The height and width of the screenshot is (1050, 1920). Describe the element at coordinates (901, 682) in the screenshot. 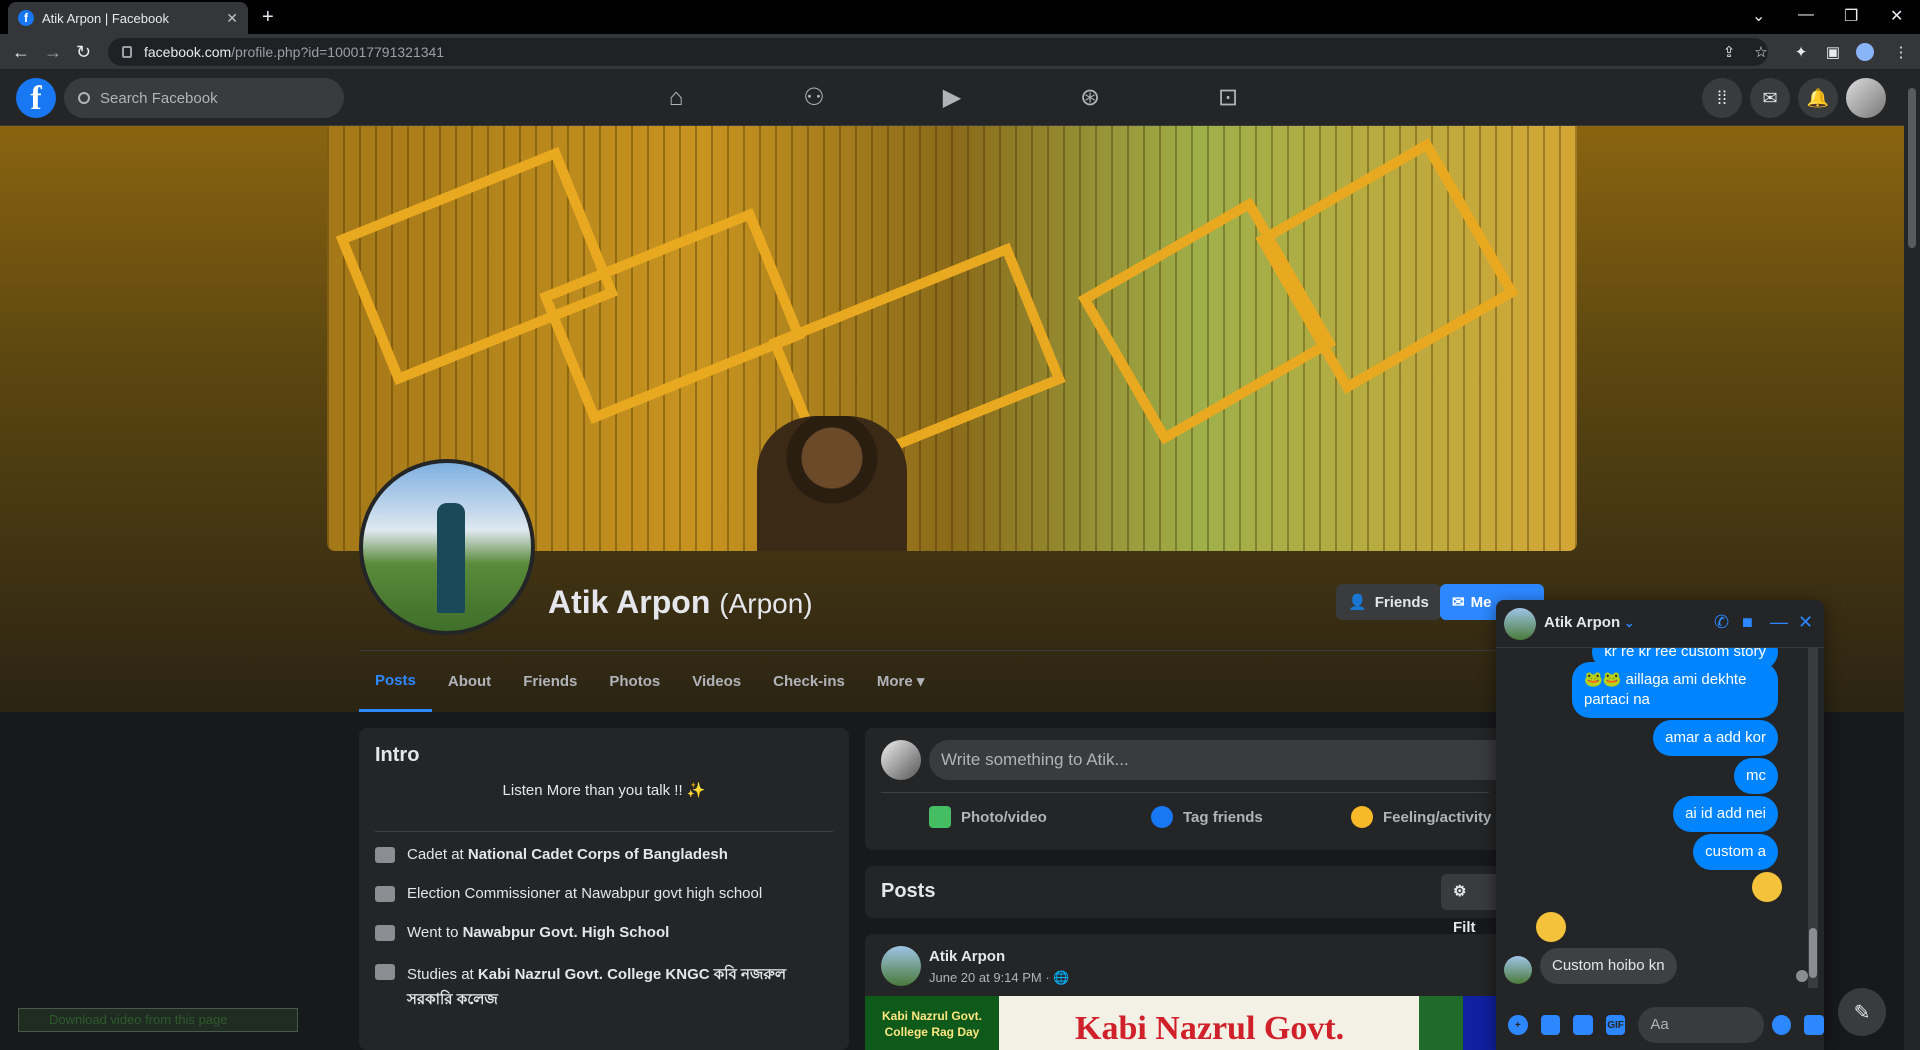

I see `tab-more: More ▾` at that location.